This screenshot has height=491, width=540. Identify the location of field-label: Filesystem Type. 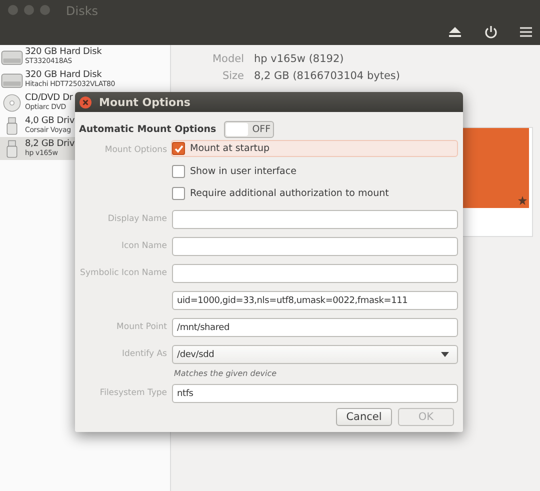
(132, 393).